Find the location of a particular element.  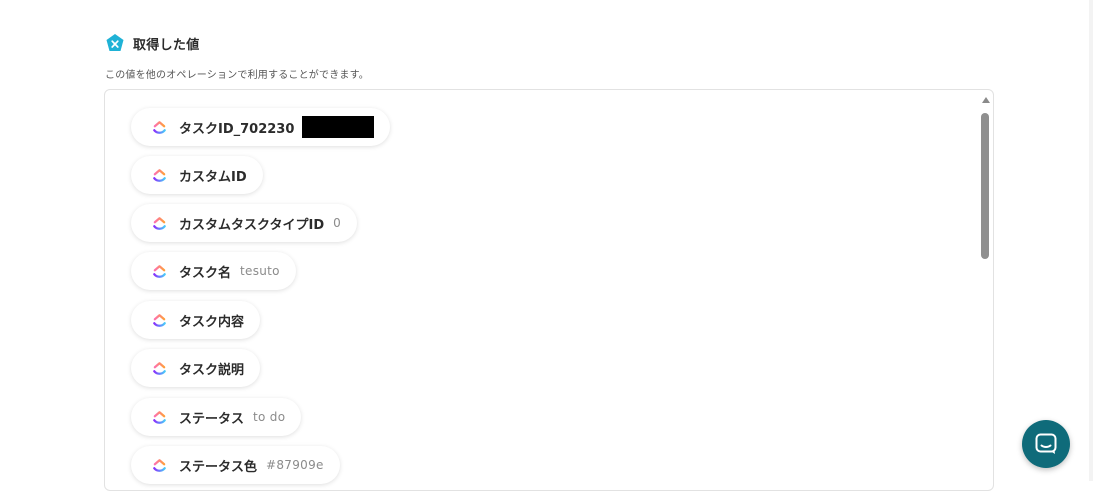

field-value: 0 is located at coordinates (337, 223).